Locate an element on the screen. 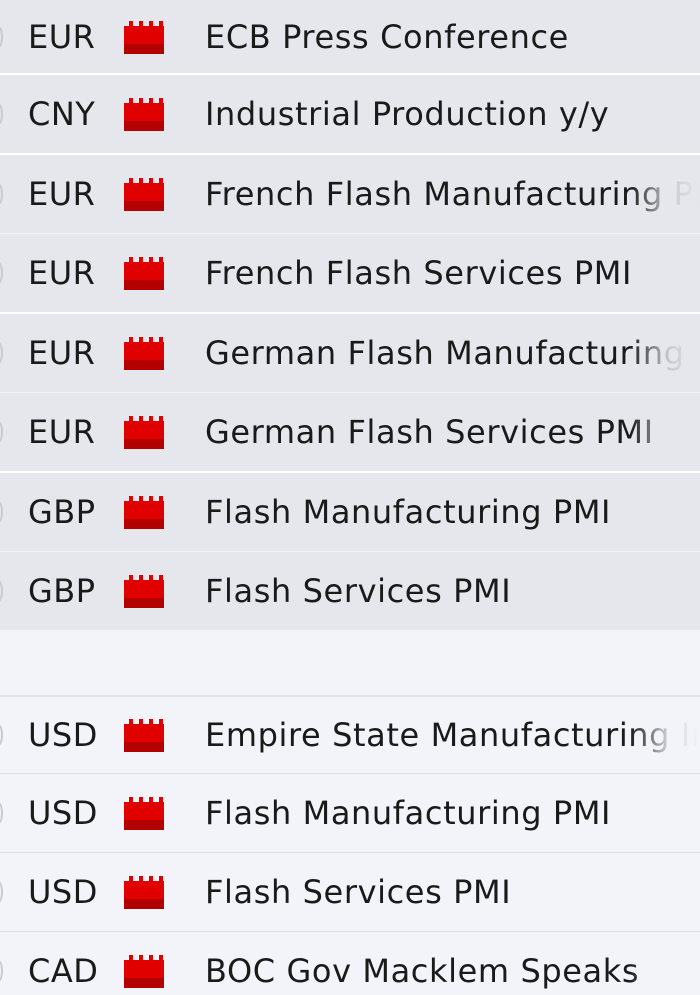 The height and width of the screenshot is (995, 700). event-row: GBP Flash Services PMI is located at coordinates (350, 590).